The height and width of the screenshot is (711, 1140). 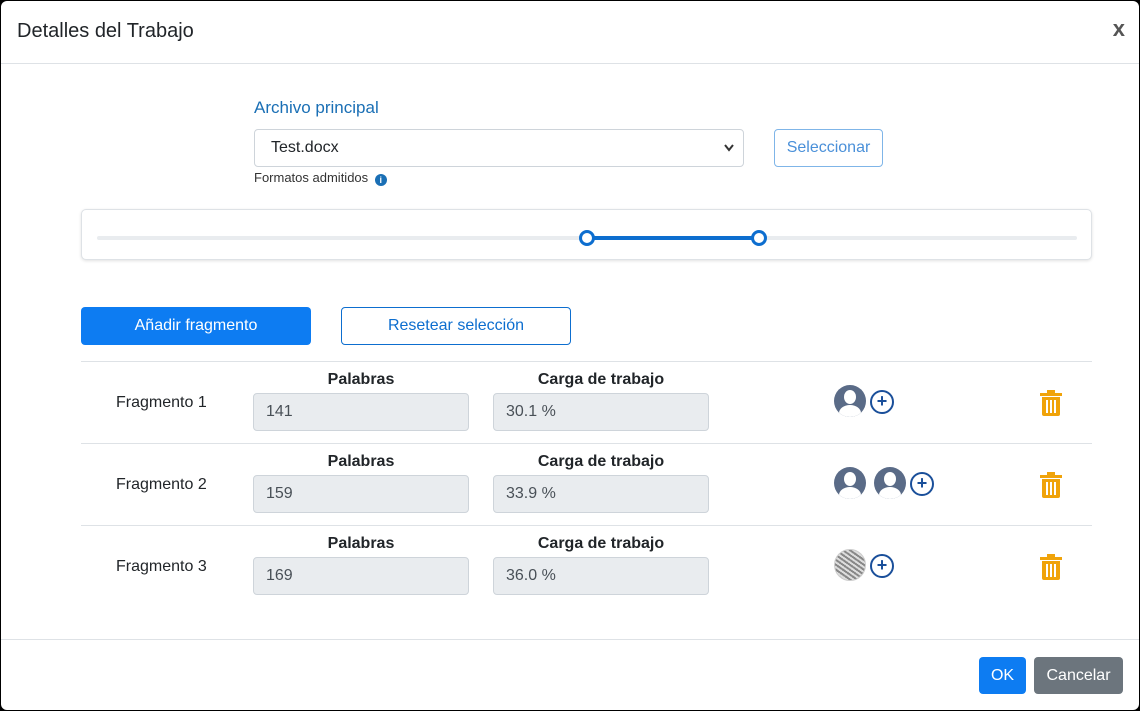 I want to click on workload-field: 36.0 %, so click(x=601, y=576).